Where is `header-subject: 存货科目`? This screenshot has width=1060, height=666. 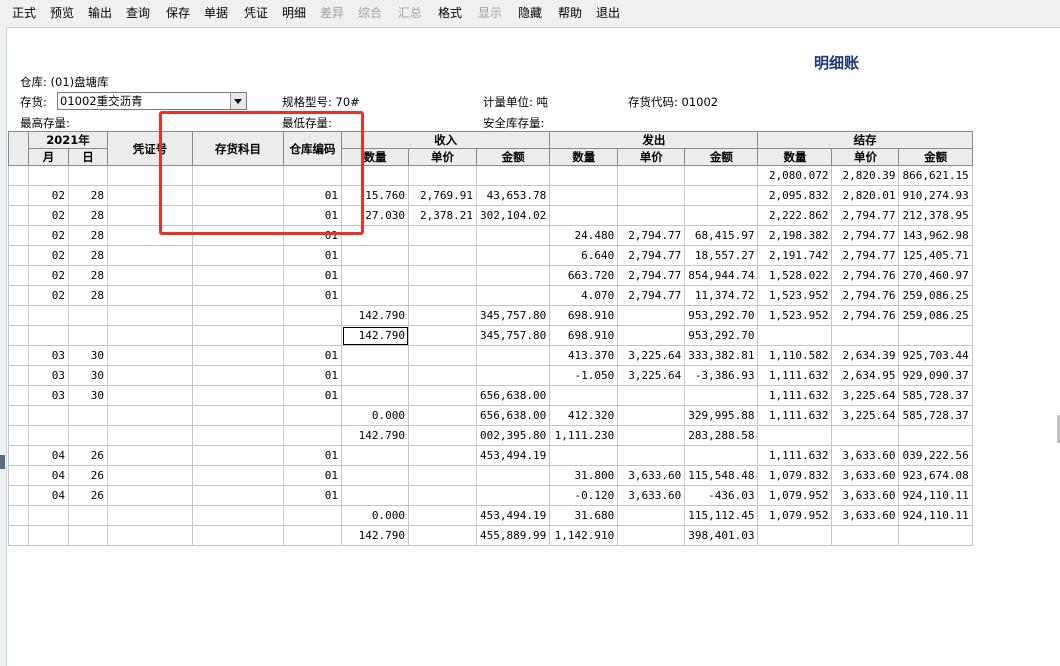 header-subject: 存货科目 is located at coordinates (238, 148).